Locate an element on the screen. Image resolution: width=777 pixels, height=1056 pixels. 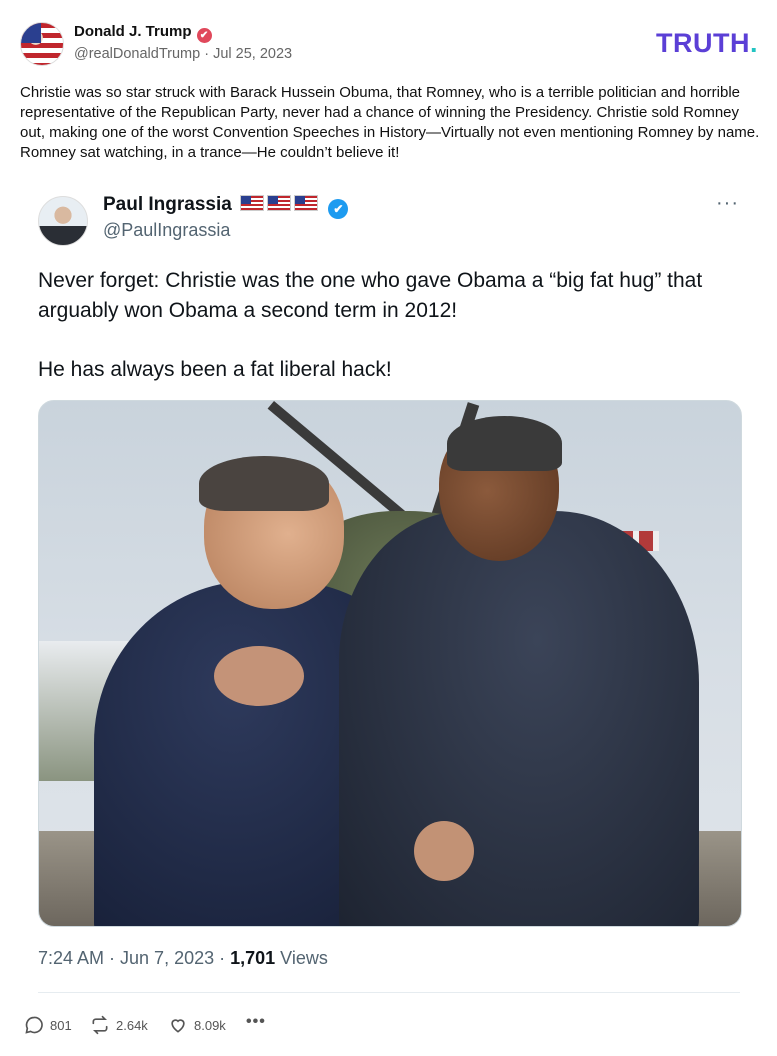
verified-badge-icon: ✔ is located at coordinates (204, 35).